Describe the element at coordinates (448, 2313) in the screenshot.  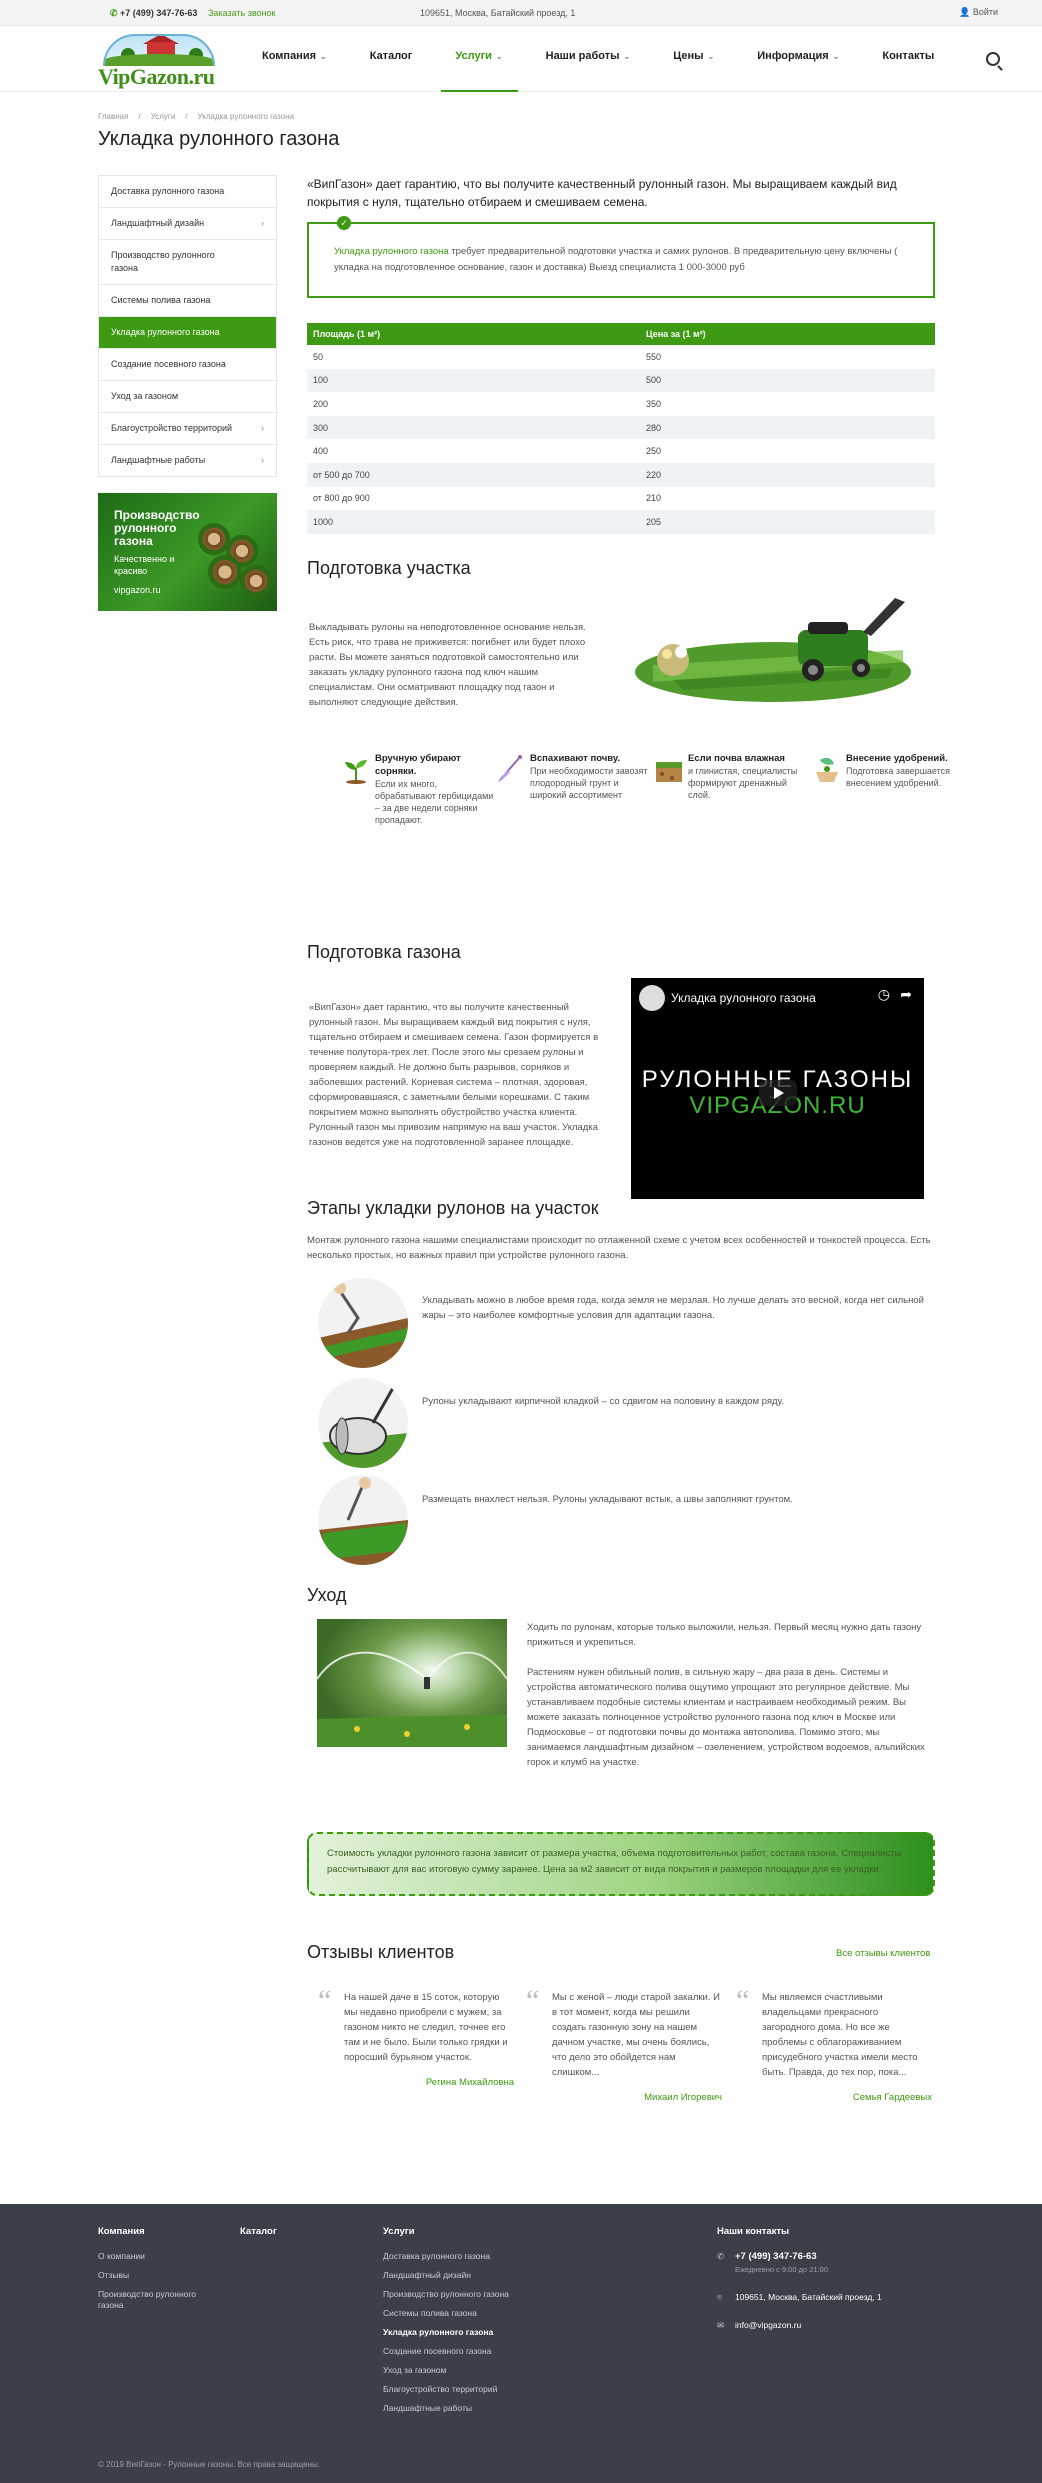
I see `footer-link: Системы полива газона` at that location.